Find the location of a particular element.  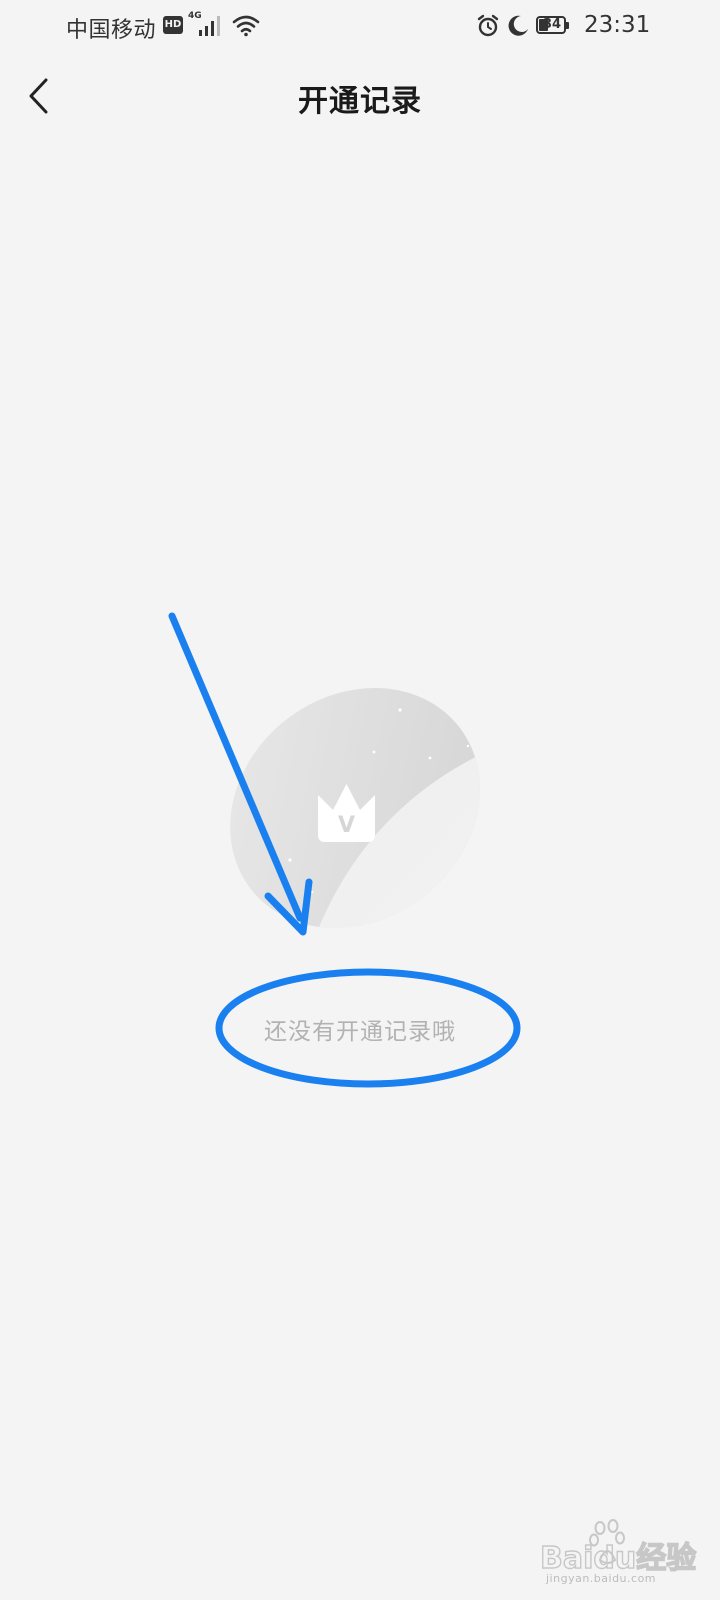

carrier-name: 中国移动 is located at coordinates (111, 30).